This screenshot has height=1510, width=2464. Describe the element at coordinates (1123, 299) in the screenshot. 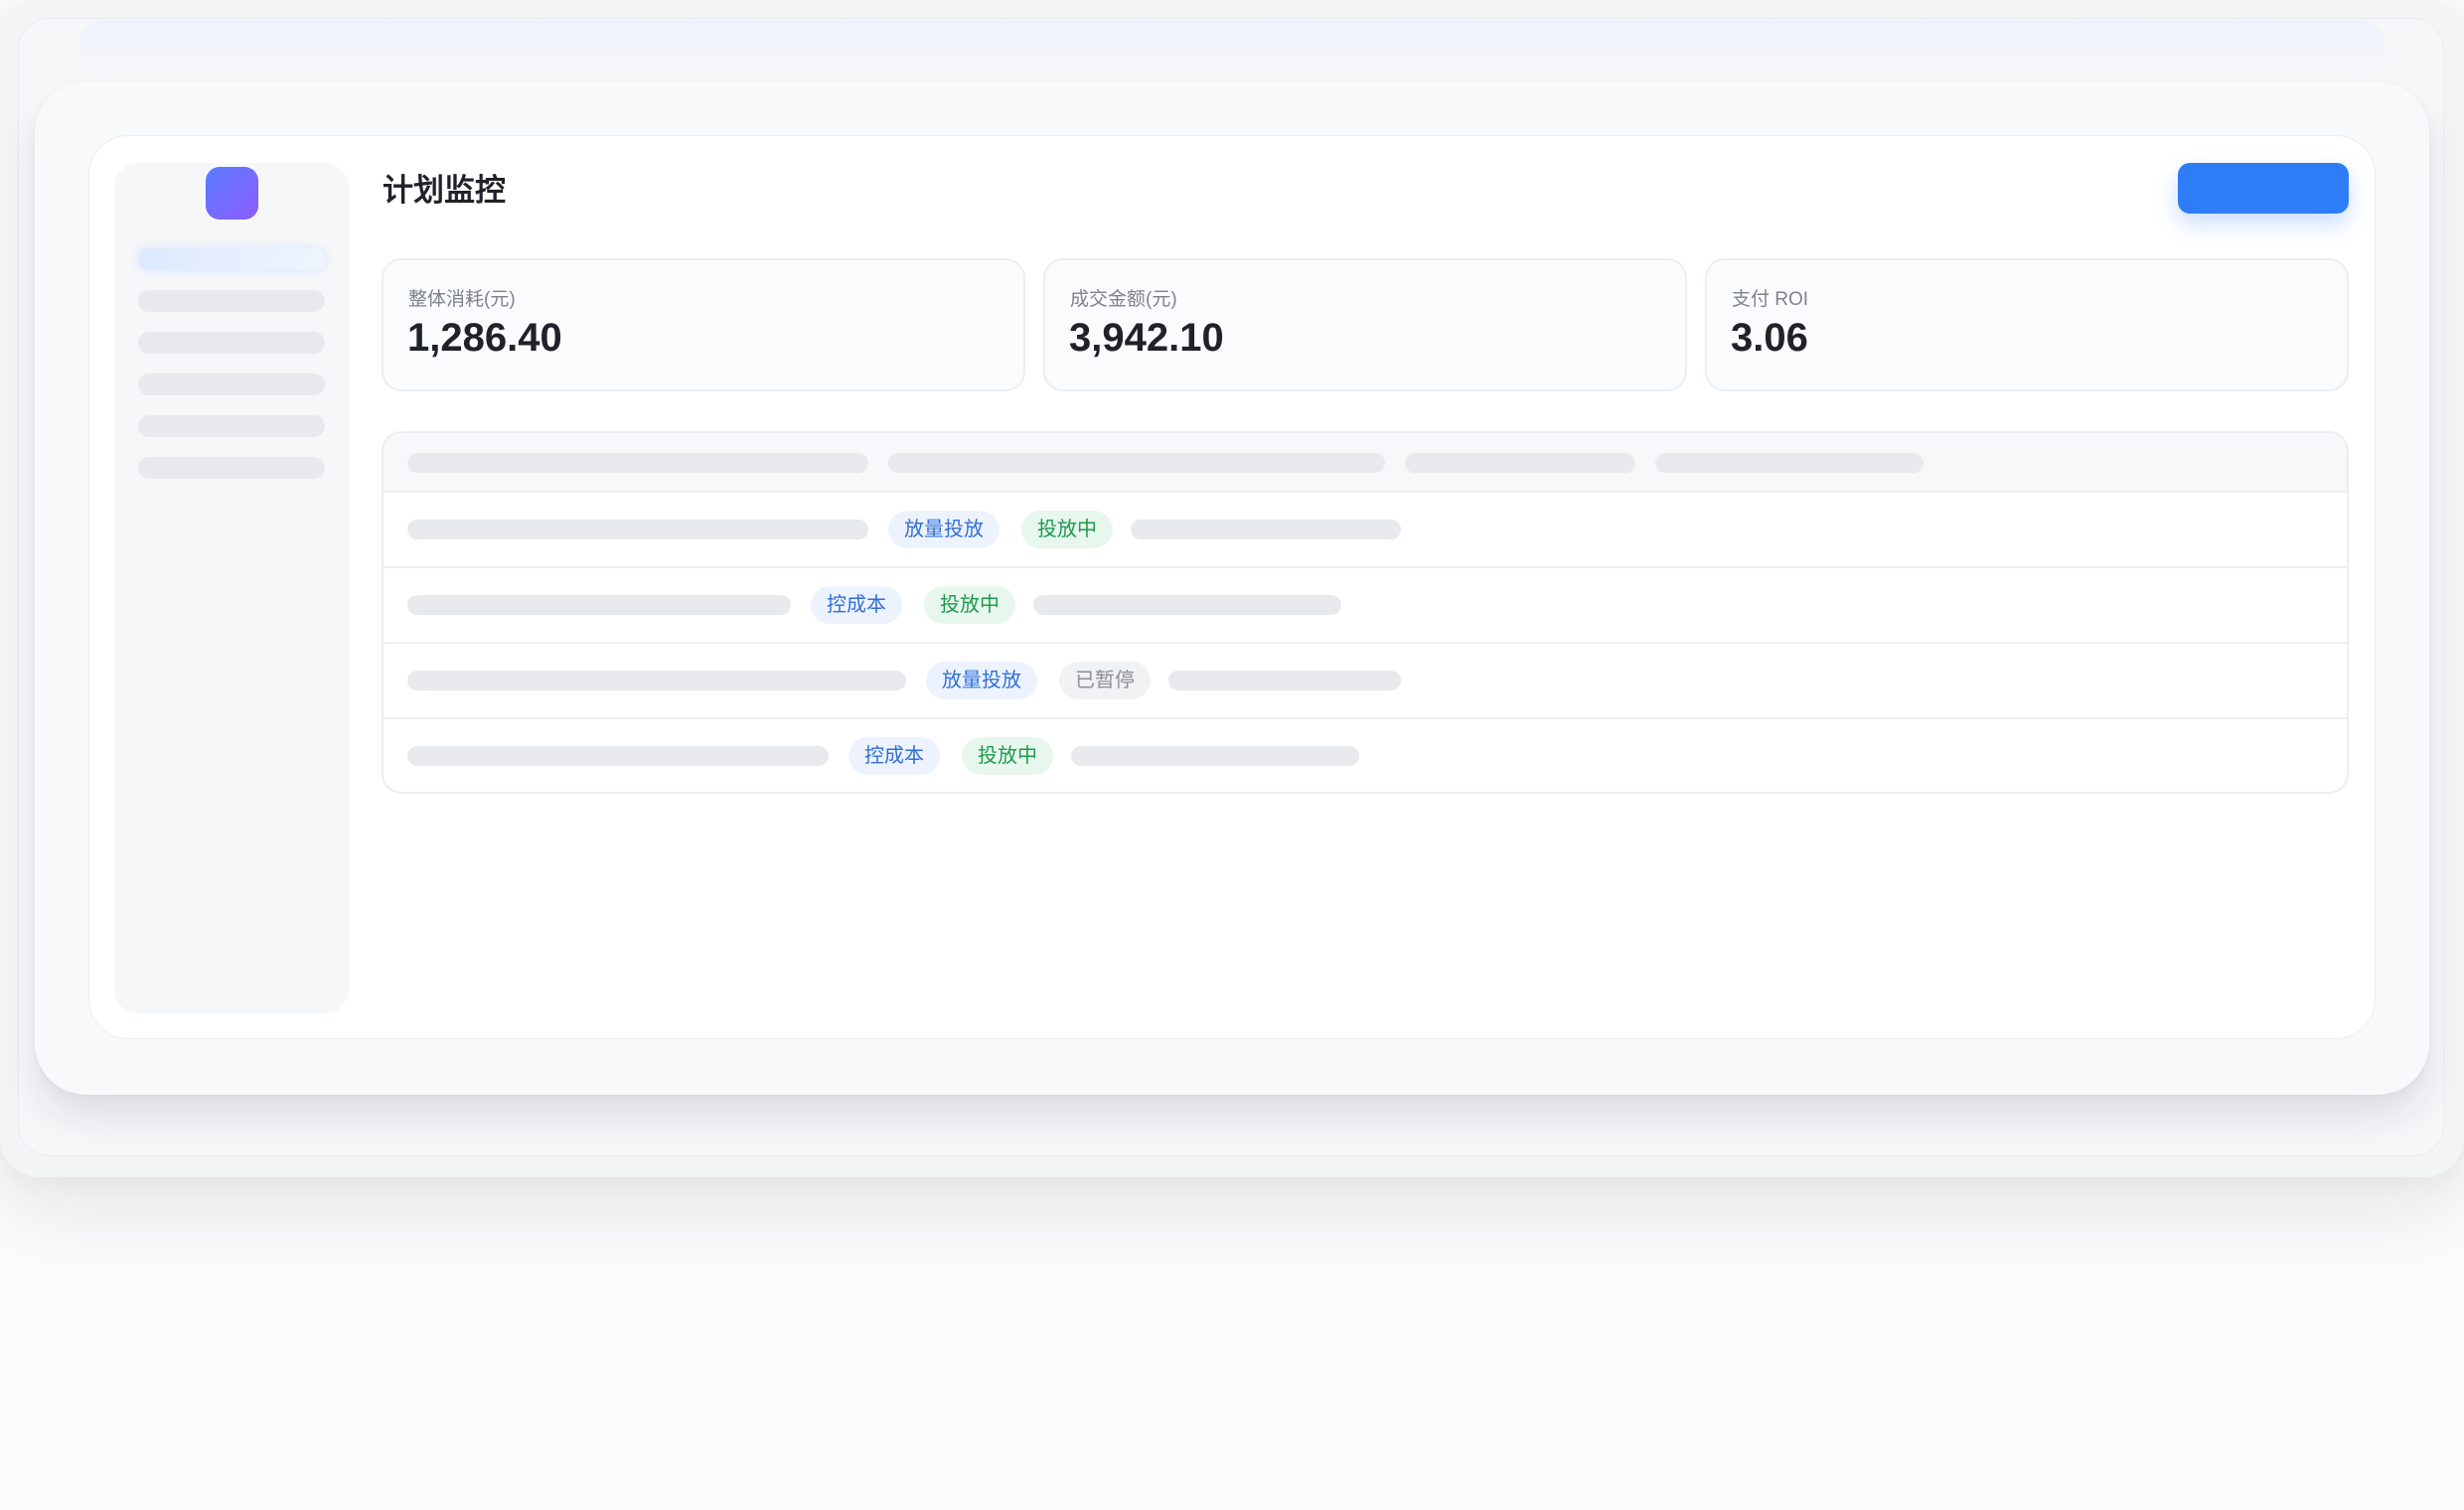

I see `kpi-label: 成交金额(元)` at that location.